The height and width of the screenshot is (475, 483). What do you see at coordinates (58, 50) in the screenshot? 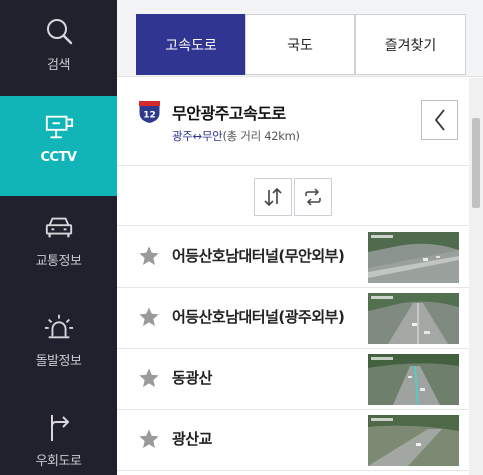
I see `sidebar-item-search: 검색` at bounding box center [58, 50].